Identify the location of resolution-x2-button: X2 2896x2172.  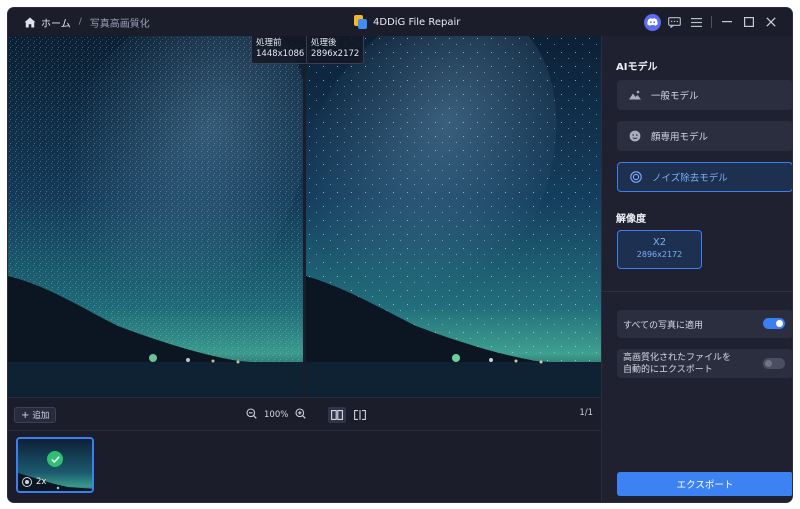
(659, 249).